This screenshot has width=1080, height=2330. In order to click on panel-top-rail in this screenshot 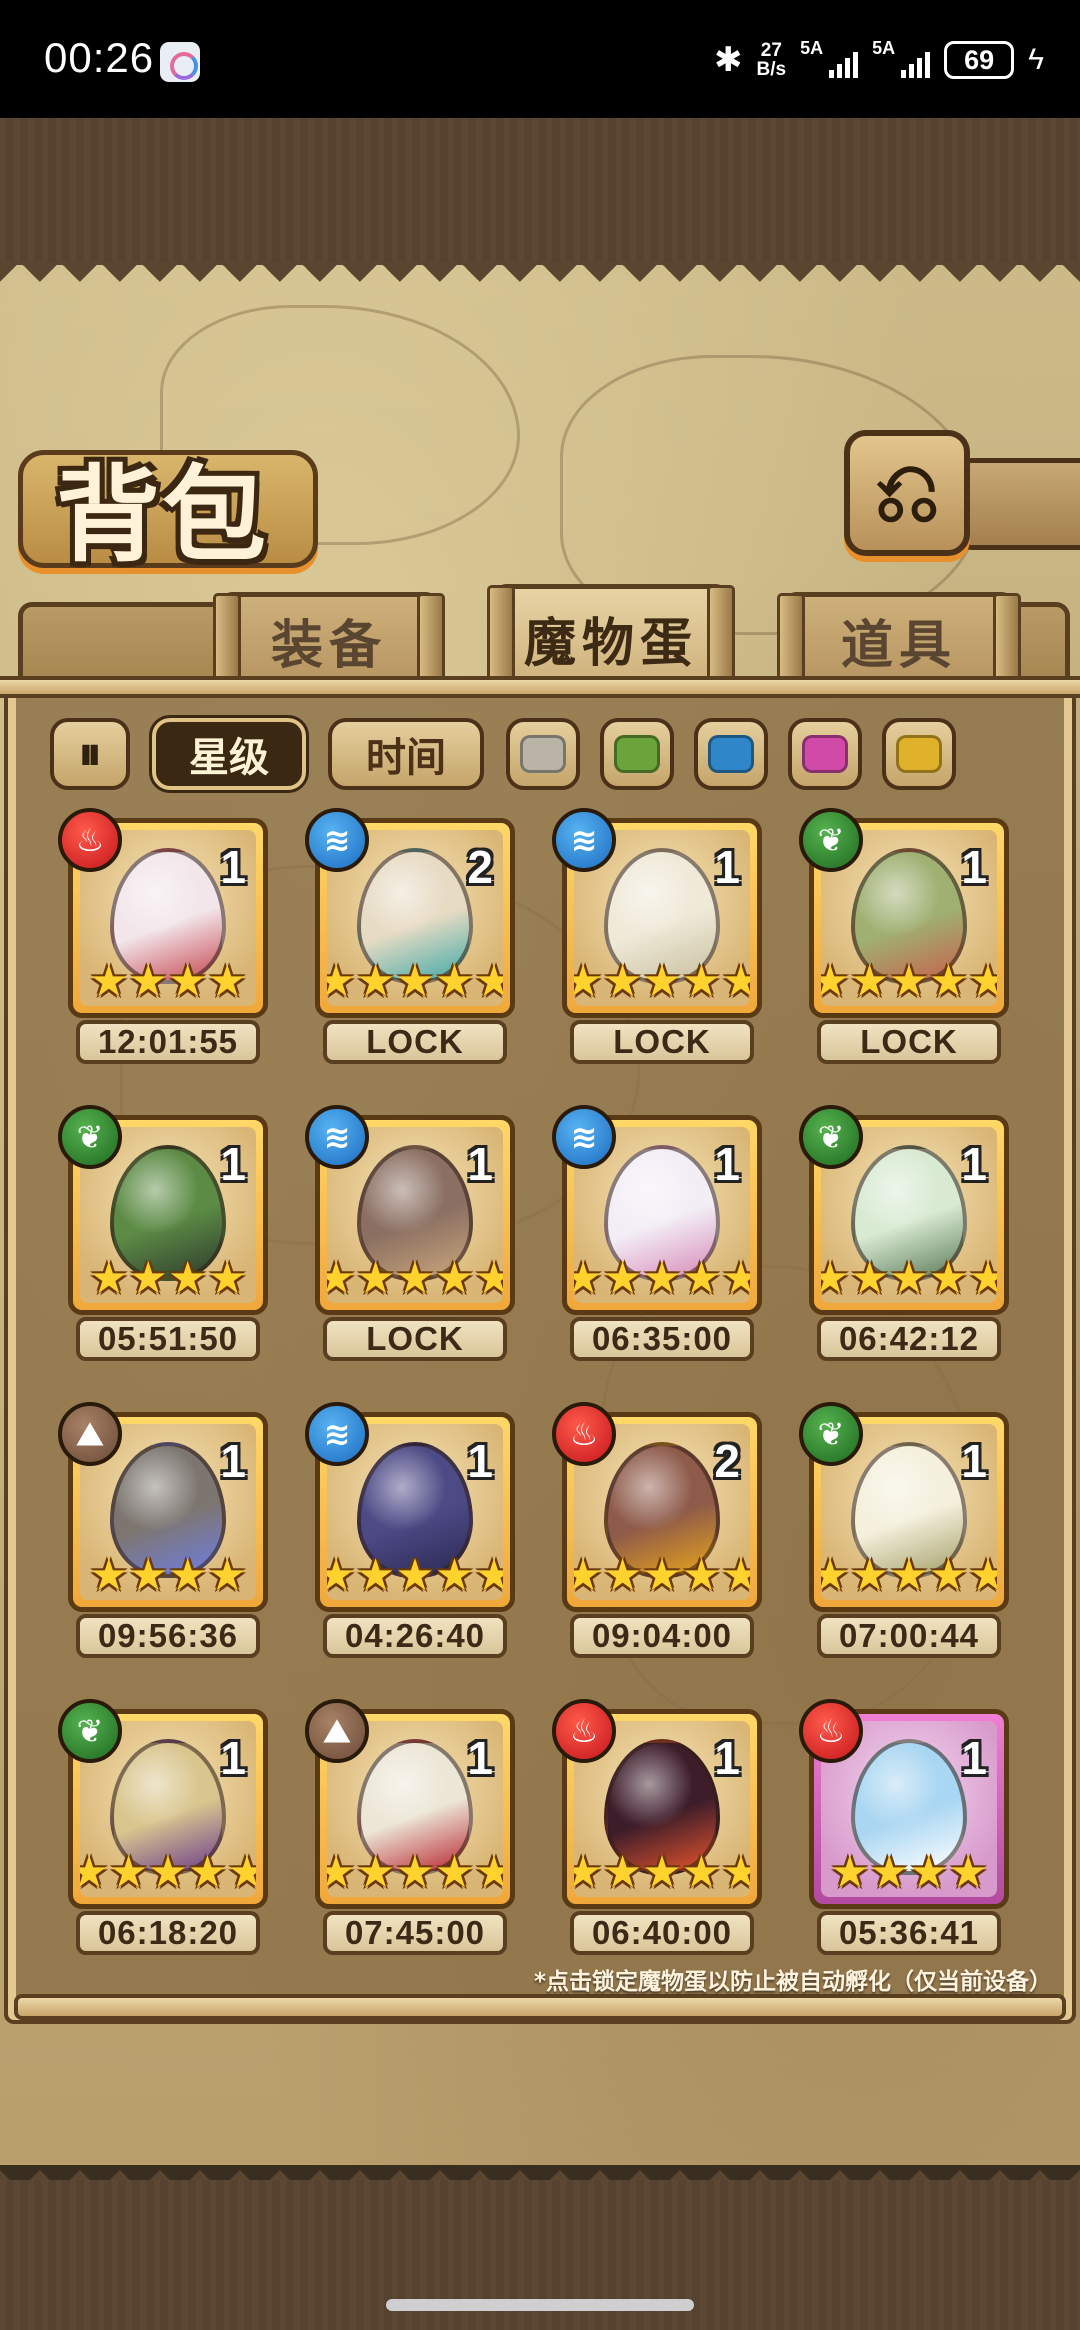, I will do `click(540, 687)`.